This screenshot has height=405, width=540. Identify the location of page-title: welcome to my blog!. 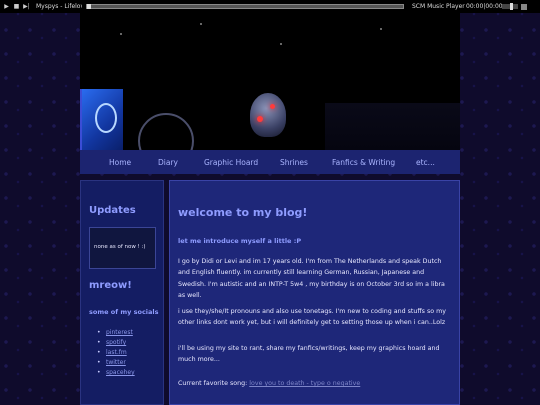
(243, 212).